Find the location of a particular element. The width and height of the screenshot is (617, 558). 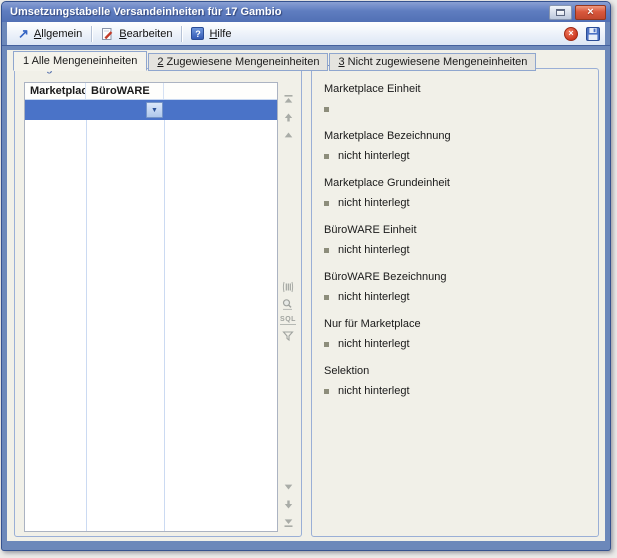

close-button: × is located at coordinates (590, 12).